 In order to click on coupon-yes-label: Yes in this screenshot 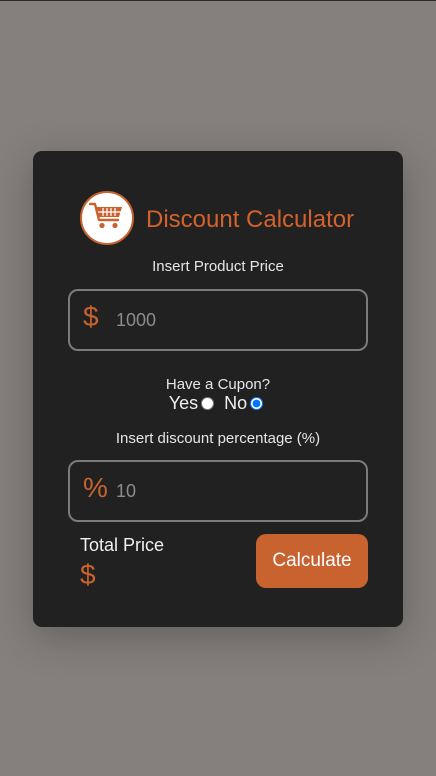, I will do `click(183, 403)`.